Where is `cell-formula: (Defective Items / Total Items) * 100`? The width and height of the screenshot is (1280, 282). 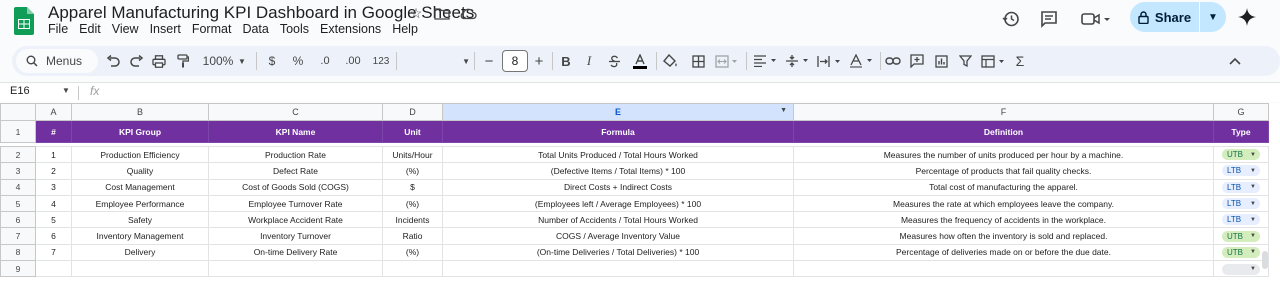 cell-formula: (Defective Items / Total Items) * 100 is located at coordinates (618, 171).